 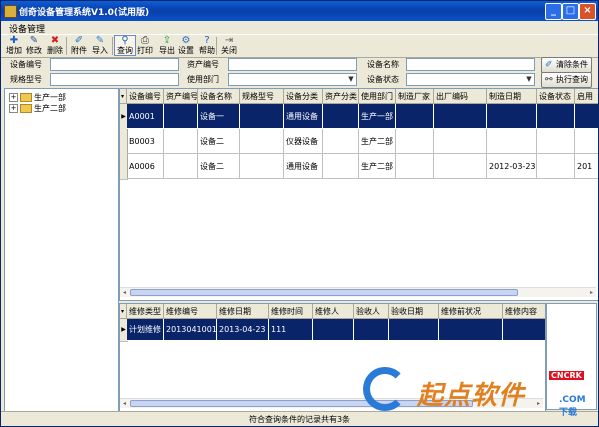 I want to click on close-button: ⇥ 关闭, so click(x=229, y=45).